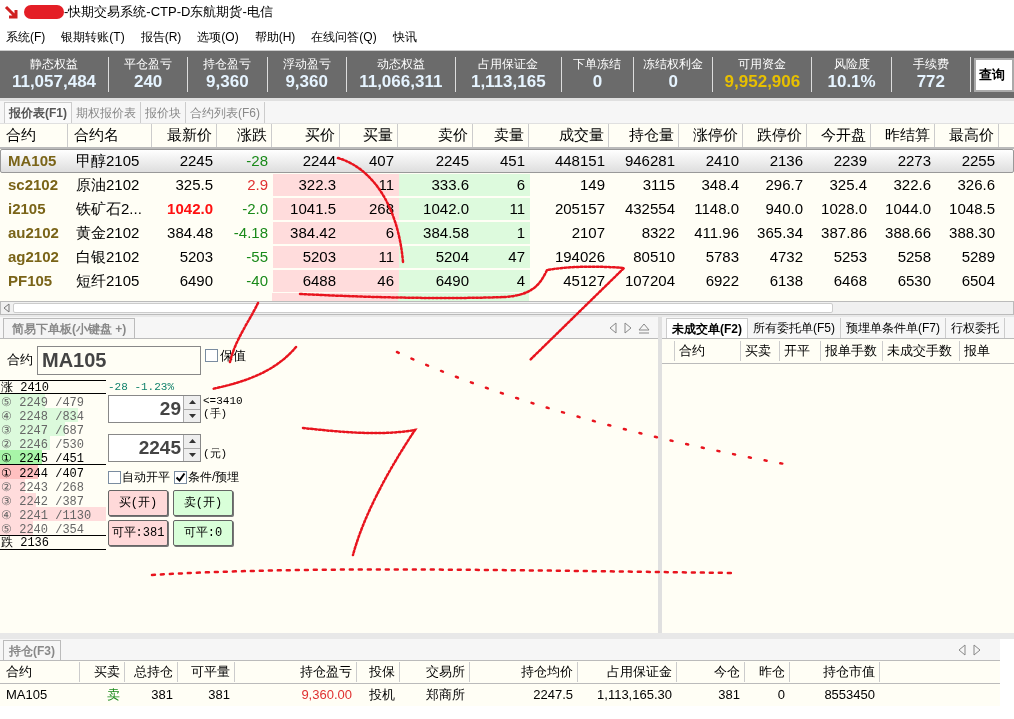  Describe the element at coordinates (844, 232) in the screenshot. I see `table-cell-text: 387.86` at that location.